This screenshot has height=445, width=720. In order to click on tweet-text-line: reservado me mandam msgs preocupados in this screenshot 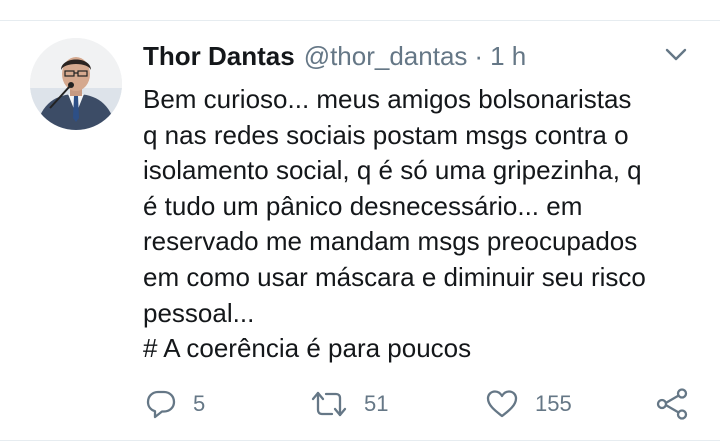, I will do `click(390, 241)`.